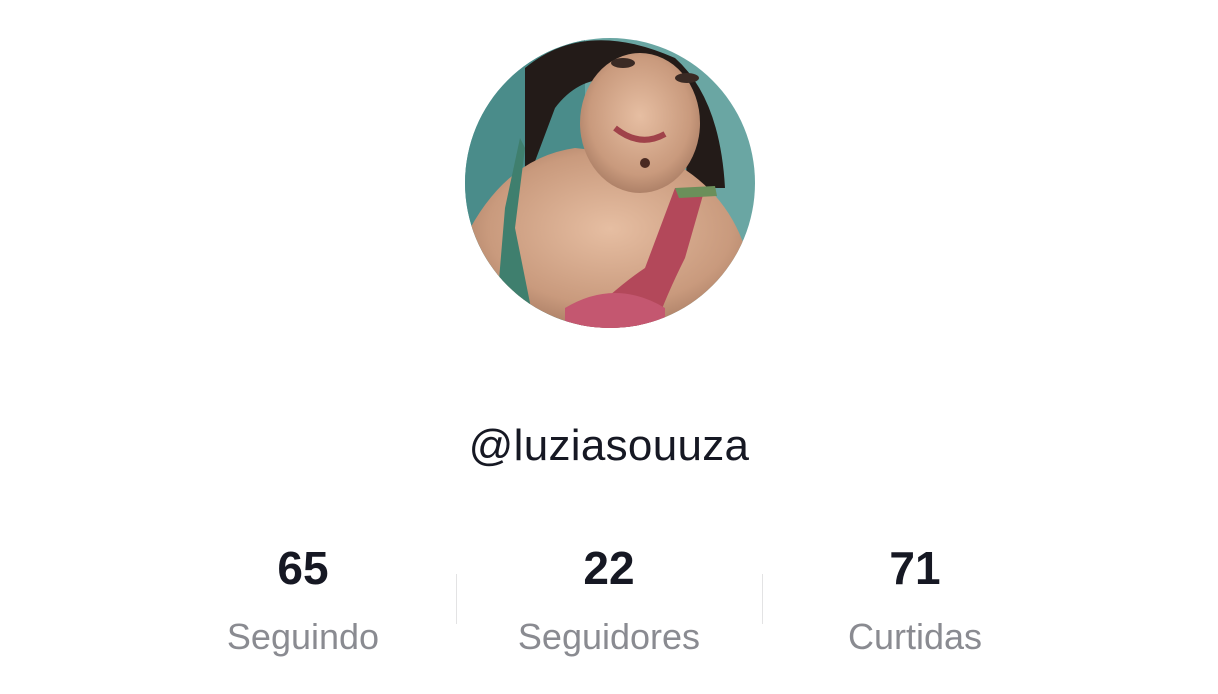 The width and height of the screenshot is (1218, 694). Describe the element at coordinates (609, 636) in the screenshot. I see `stat-followers-label: Seguidores` at that location.